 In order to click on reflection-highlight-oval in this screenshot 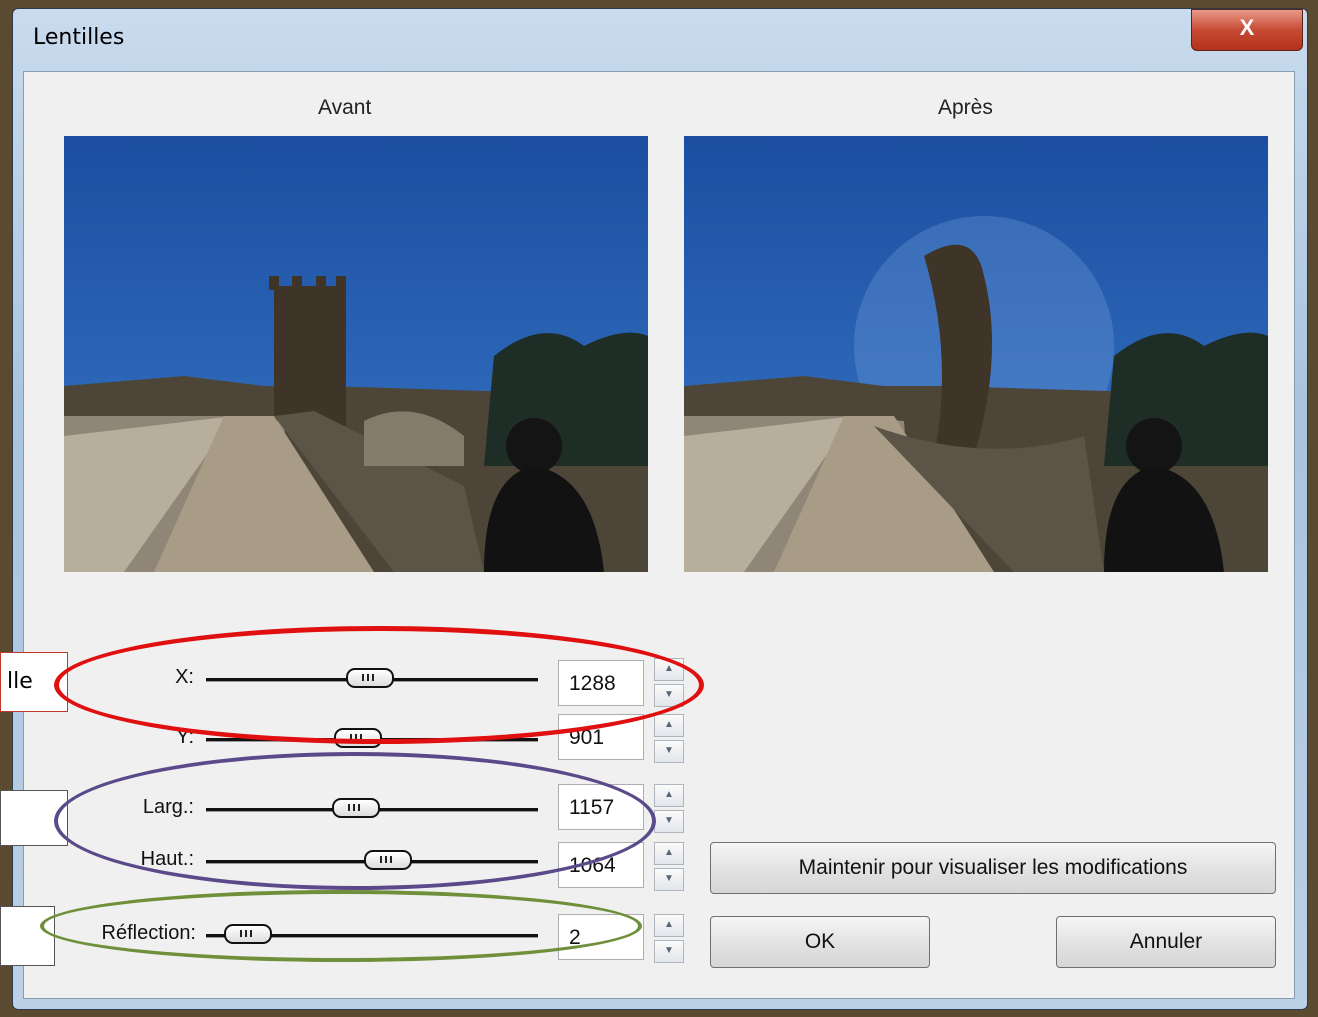, I will do `click(341, 926)`.